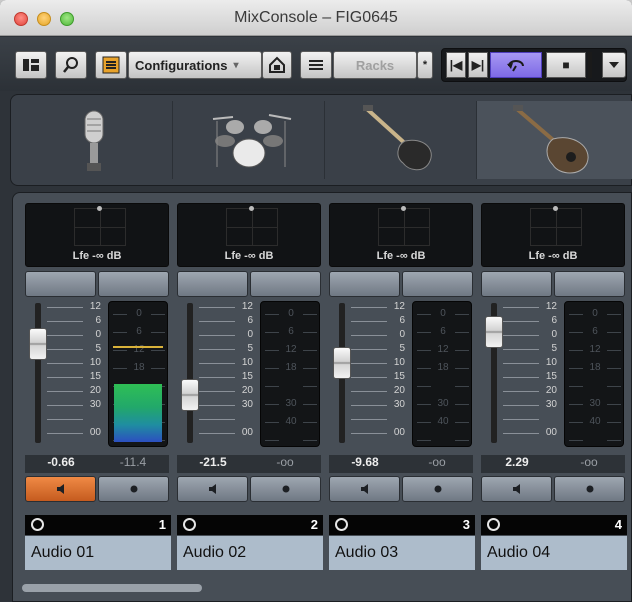  I want to click on title-bar: MixConsole – FIG0645, so click(316, 18).